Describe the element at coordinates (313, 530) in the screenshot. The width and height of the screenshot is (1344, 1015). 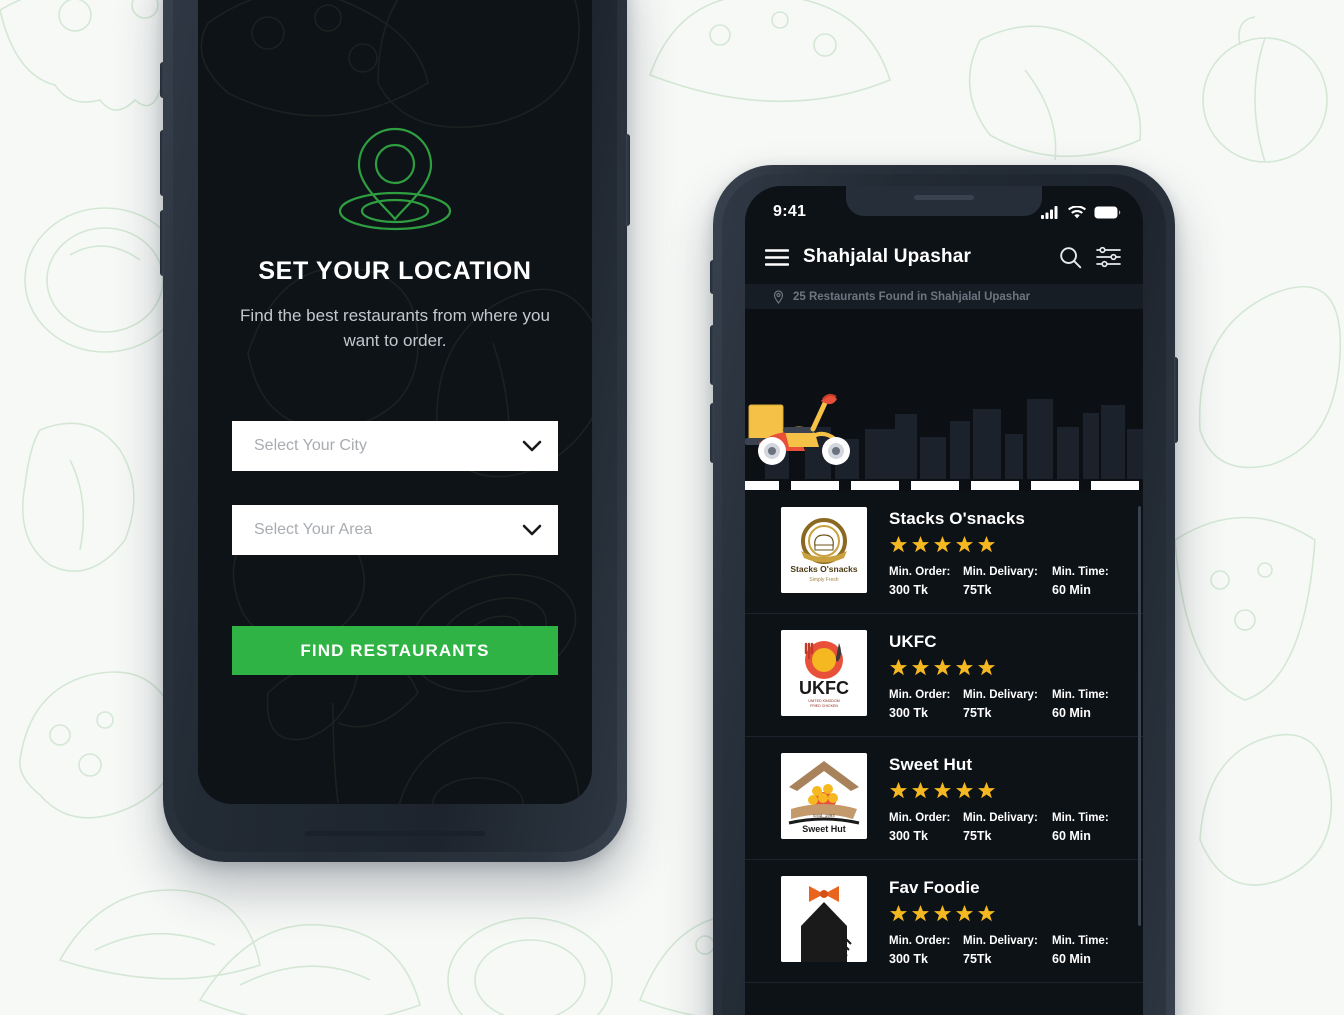
I see `area-select-value: Select Your Area` at that location.